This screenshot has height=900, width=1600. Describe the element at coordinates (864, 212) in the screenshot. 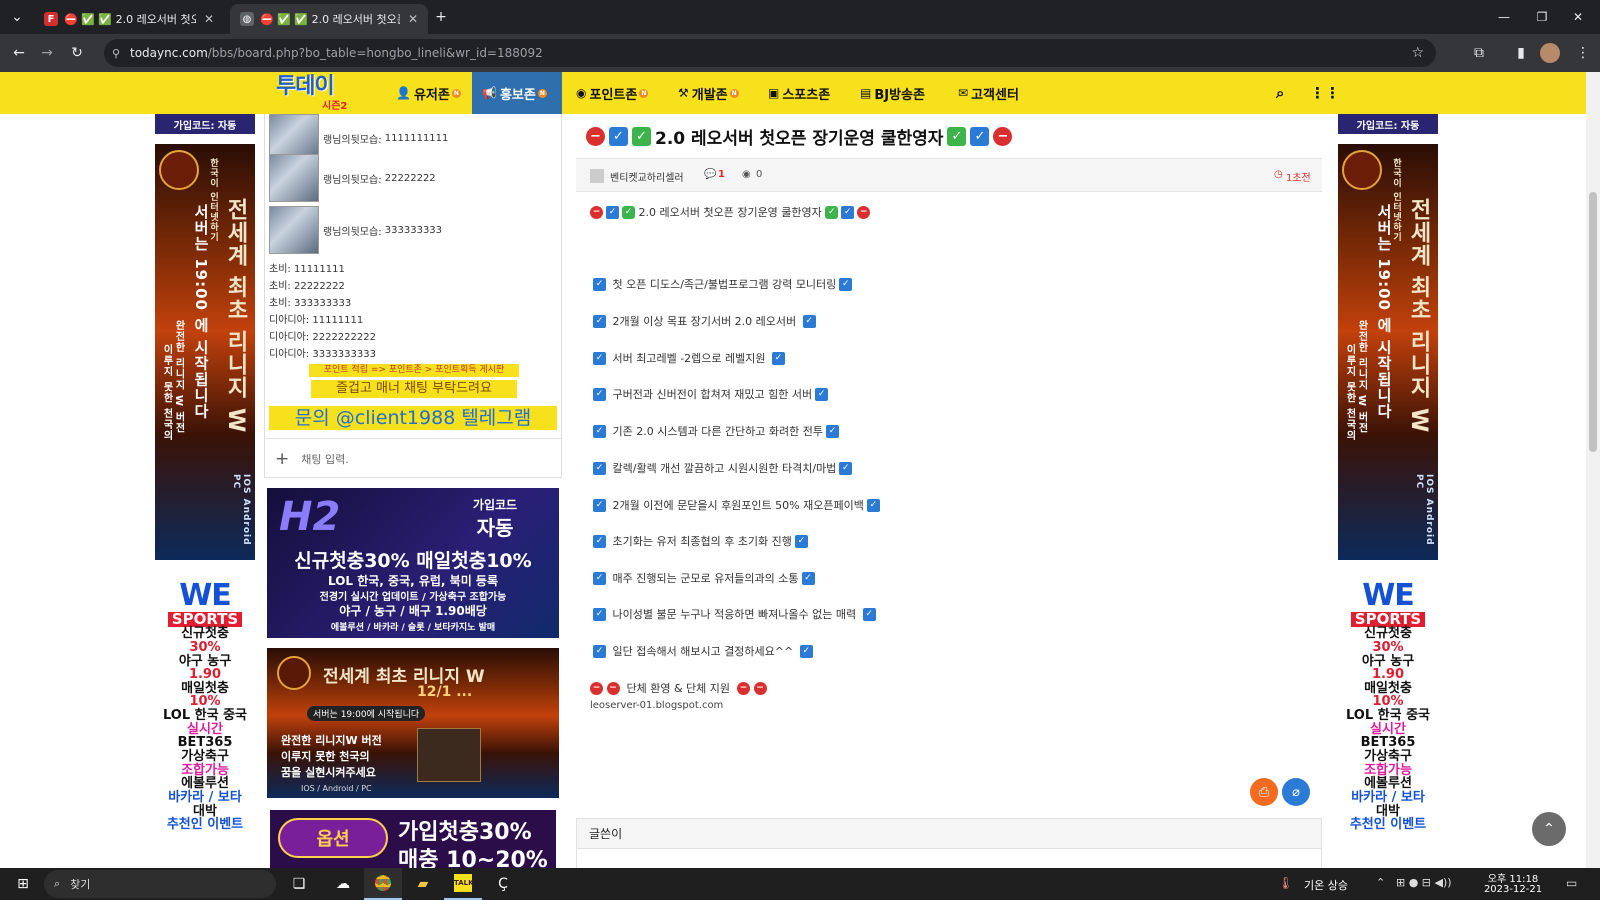

I see `no-entry-icon: −` at that location.